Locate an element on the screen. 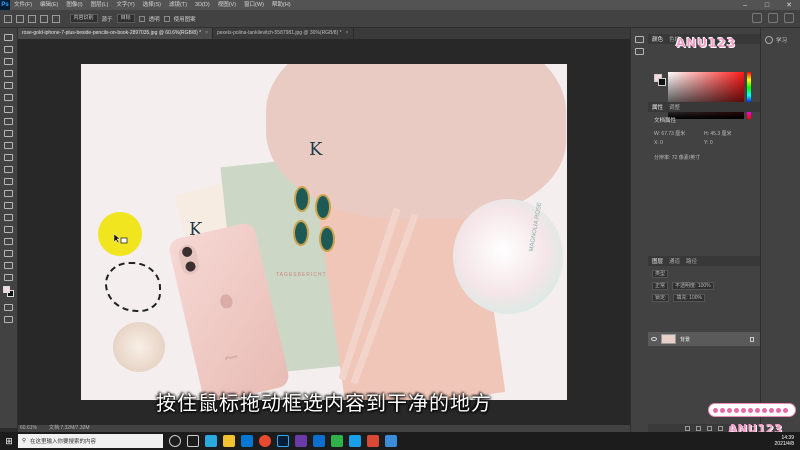 This screenshot has width=800, height=450. hand-tool-icon is located at coordinates (8, 265).